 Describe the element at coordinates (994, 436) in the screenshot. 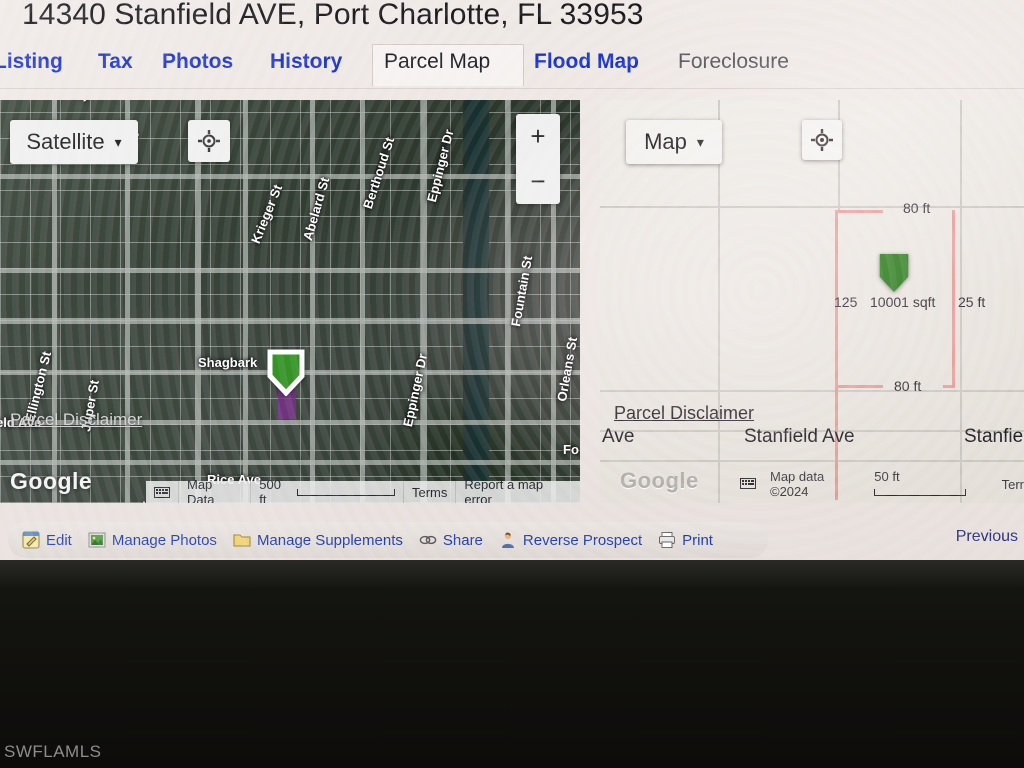

I see `street-label-right: Stanfiel` at that location.